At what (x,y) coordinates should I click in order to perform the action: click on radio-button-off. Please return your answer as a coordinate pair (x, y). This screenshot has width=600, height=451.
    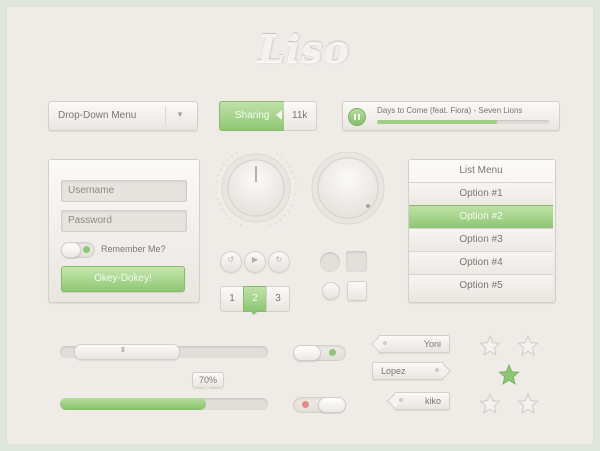
    Looking at the image, I should click on (330, 262).